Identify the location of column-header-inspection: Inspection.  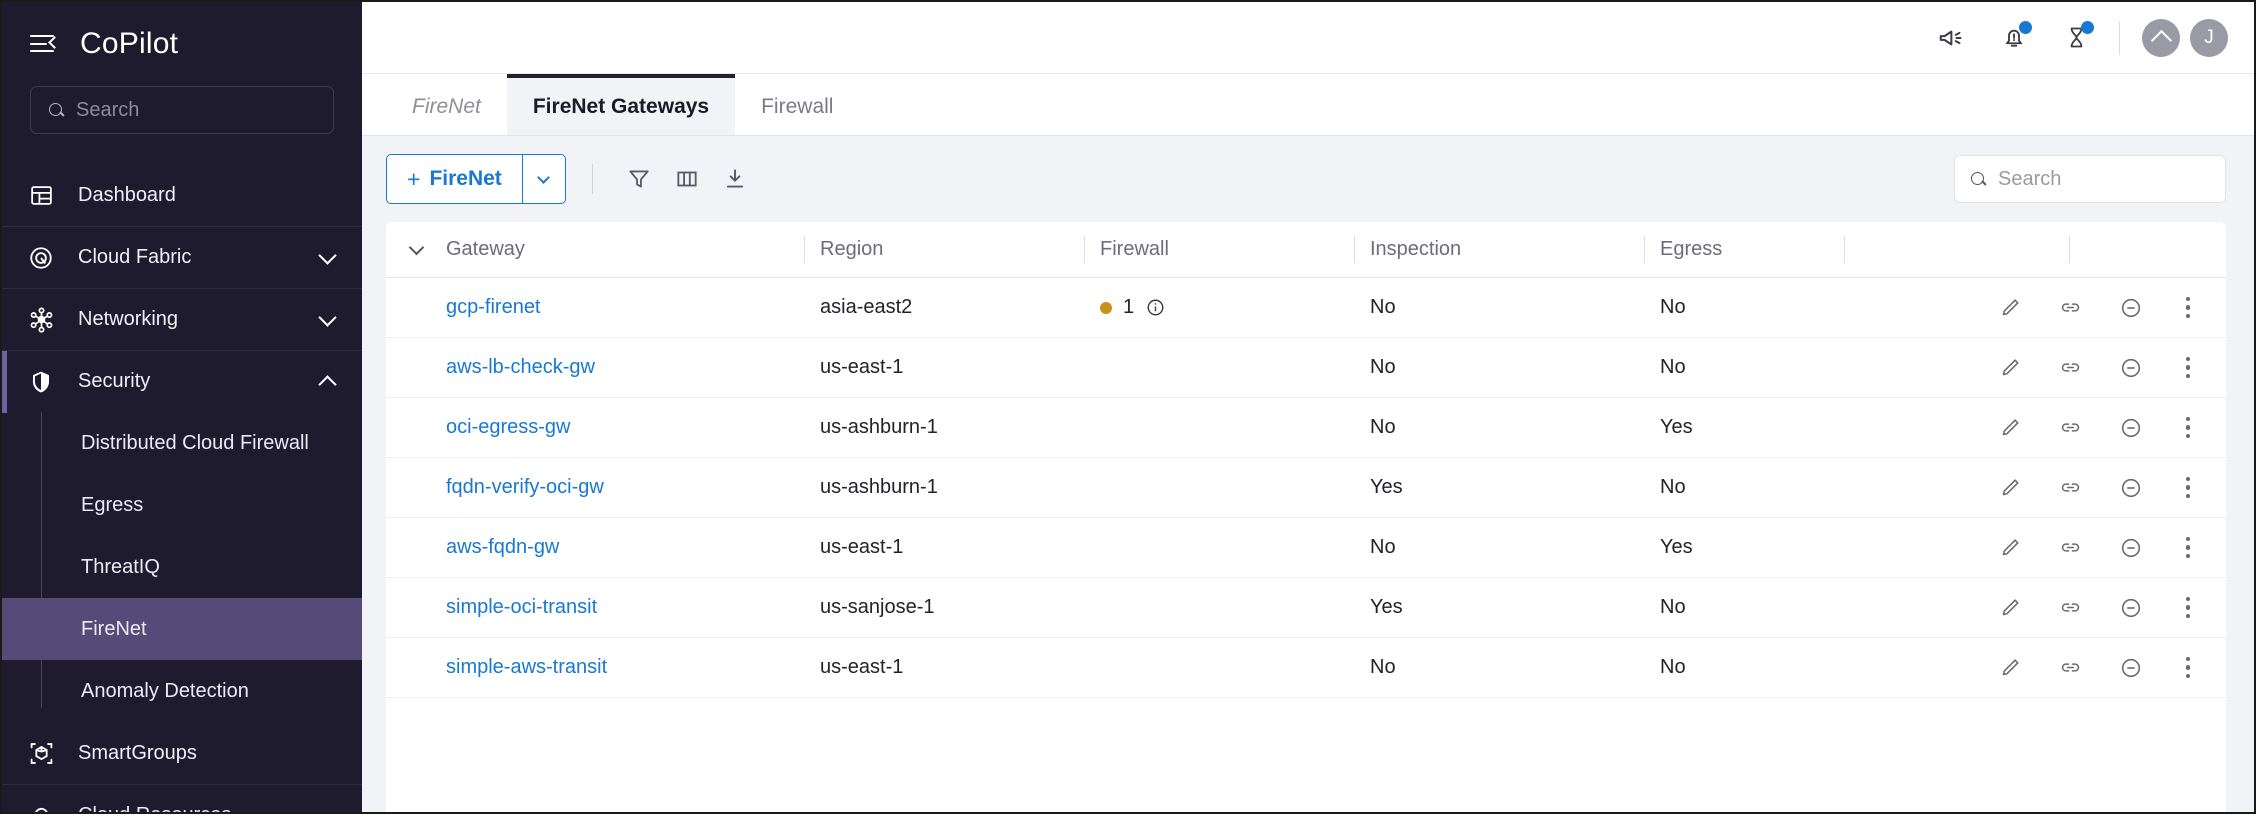
(1499, 249).